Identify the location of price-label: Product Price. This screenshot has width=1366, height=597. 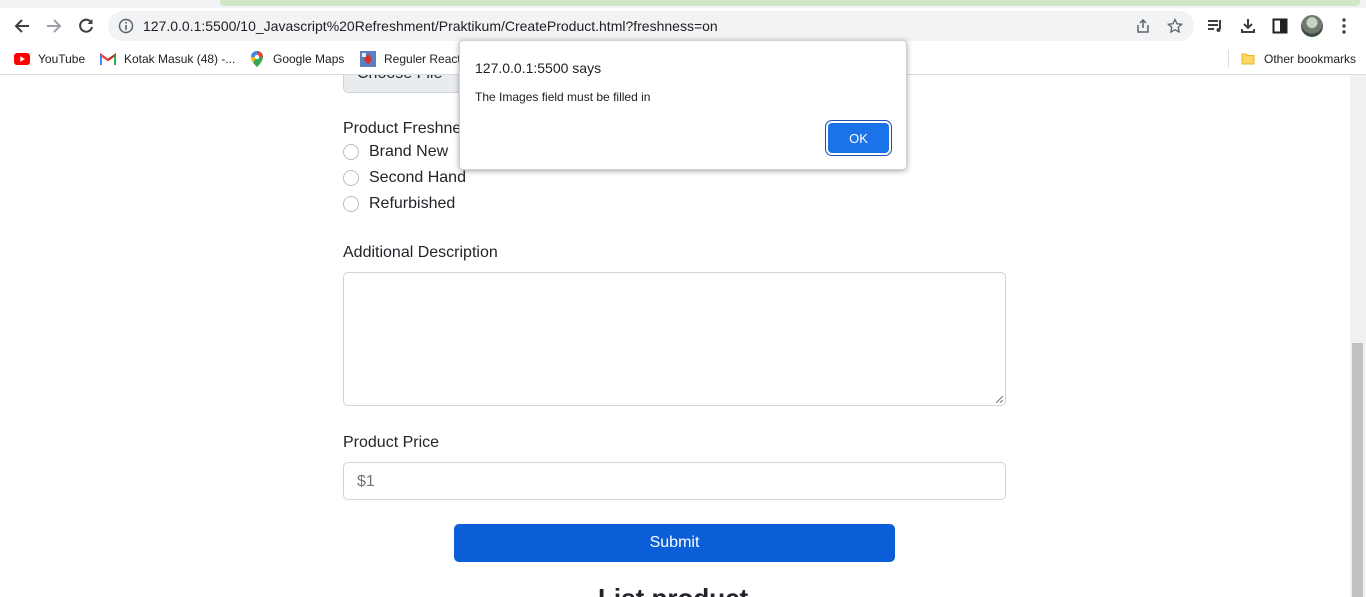
(391, 442).